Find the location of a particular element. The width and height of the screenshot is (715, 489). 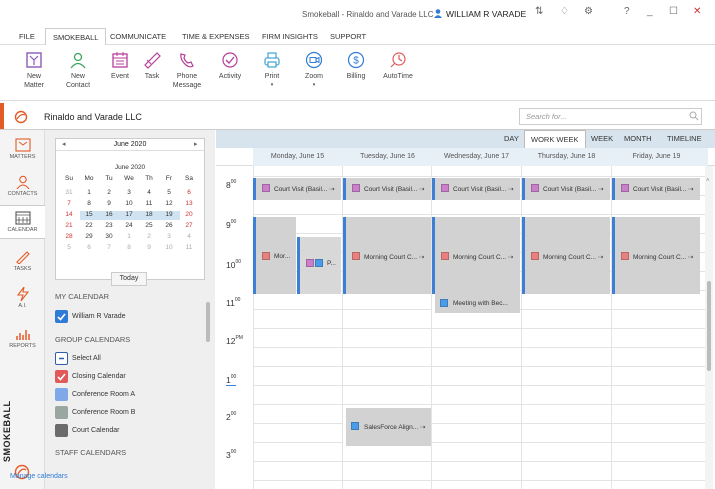

sync-icon: ⇅ is located at coordinates (539, 11).